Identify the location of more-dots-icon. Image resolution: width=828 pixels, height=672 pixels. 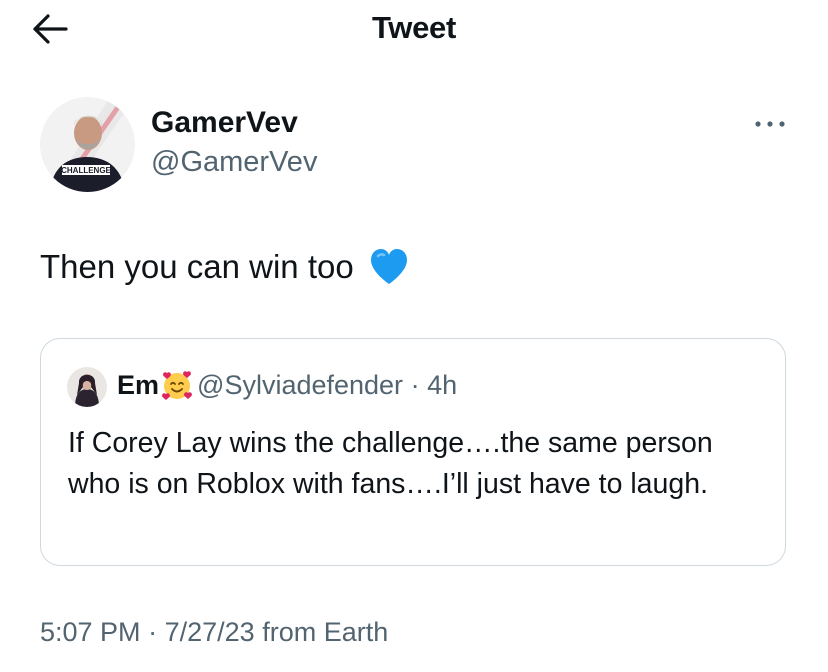
(770, 124).